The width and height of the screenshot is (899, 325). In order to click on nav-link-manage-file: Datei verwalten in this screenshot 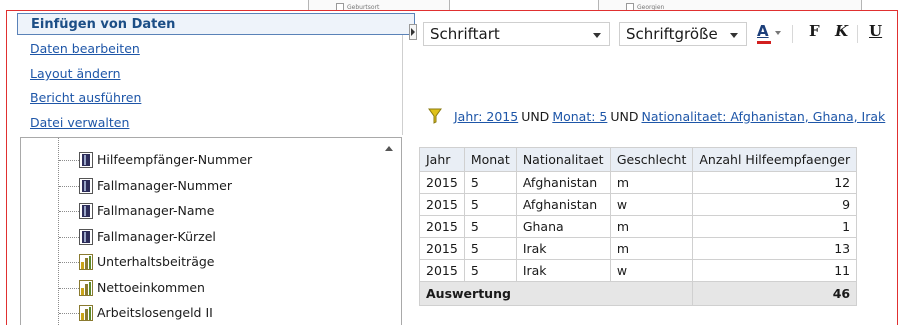, I will do `click(79, 122)`.